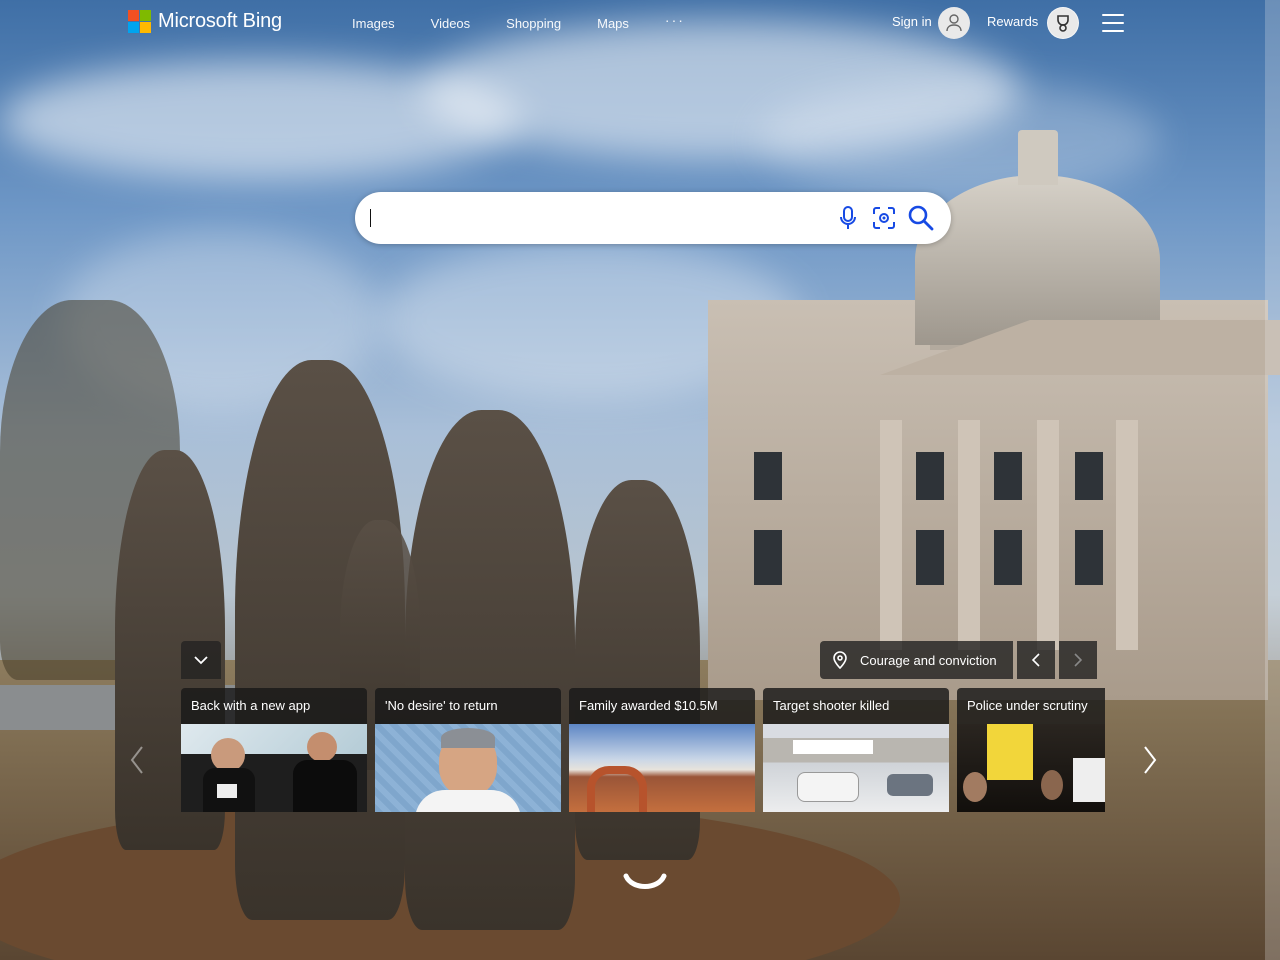 Image resolution: width=1280 pixels, height=960 pixels. I want to click on news-card-title: Police under scrutiny, so click(1031, 706).